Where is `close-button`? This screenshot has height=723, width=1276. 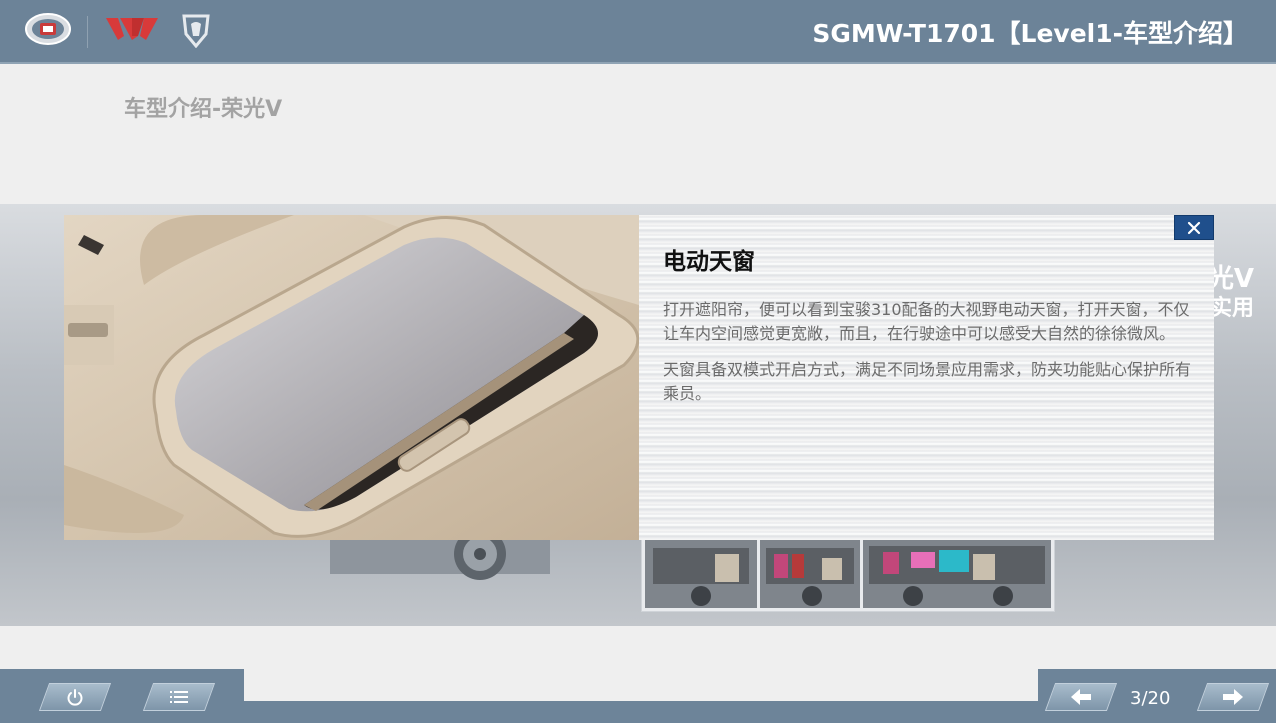
close-button is located at coordinates (1194, 227).